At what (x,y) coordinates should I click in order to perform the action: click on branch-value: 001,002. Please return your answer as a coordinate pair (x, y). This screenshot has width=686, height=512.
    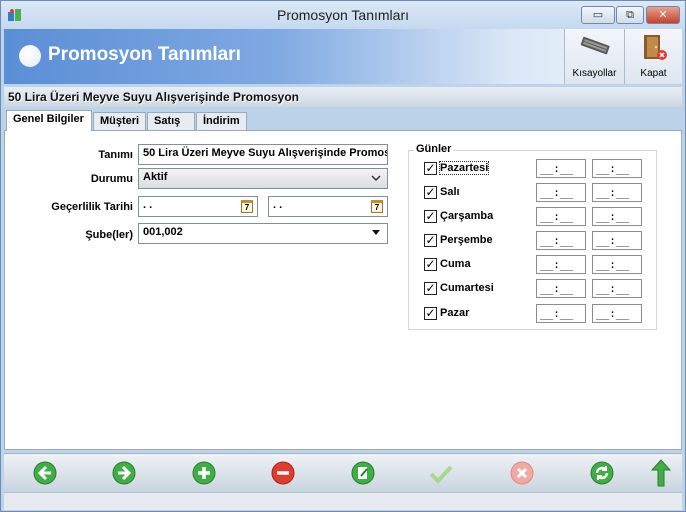
    Looking at the image, I should click on (163, 232).